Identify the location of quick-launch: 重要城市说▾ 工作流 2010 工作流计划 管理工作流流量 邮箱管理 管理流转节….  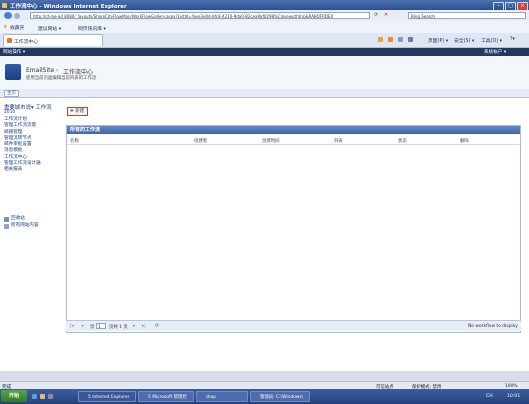
(32, 234).